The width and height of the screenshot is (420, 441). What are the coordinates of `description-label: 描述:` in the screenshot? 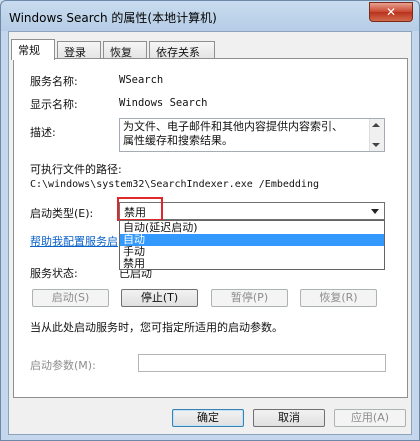 It's located at (43, 132).